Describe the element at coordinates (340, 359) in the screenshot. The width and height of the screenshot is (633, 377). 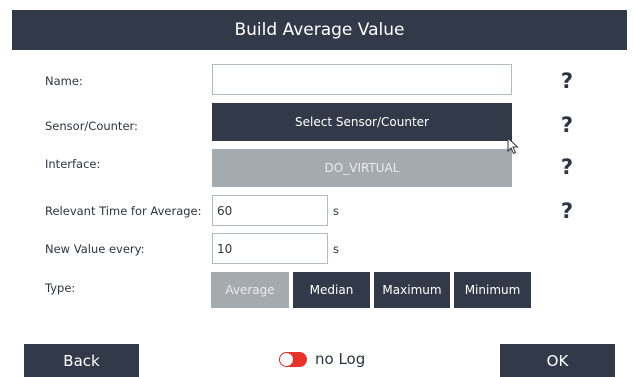
I see `log-toggle-label: no Log` at that location.